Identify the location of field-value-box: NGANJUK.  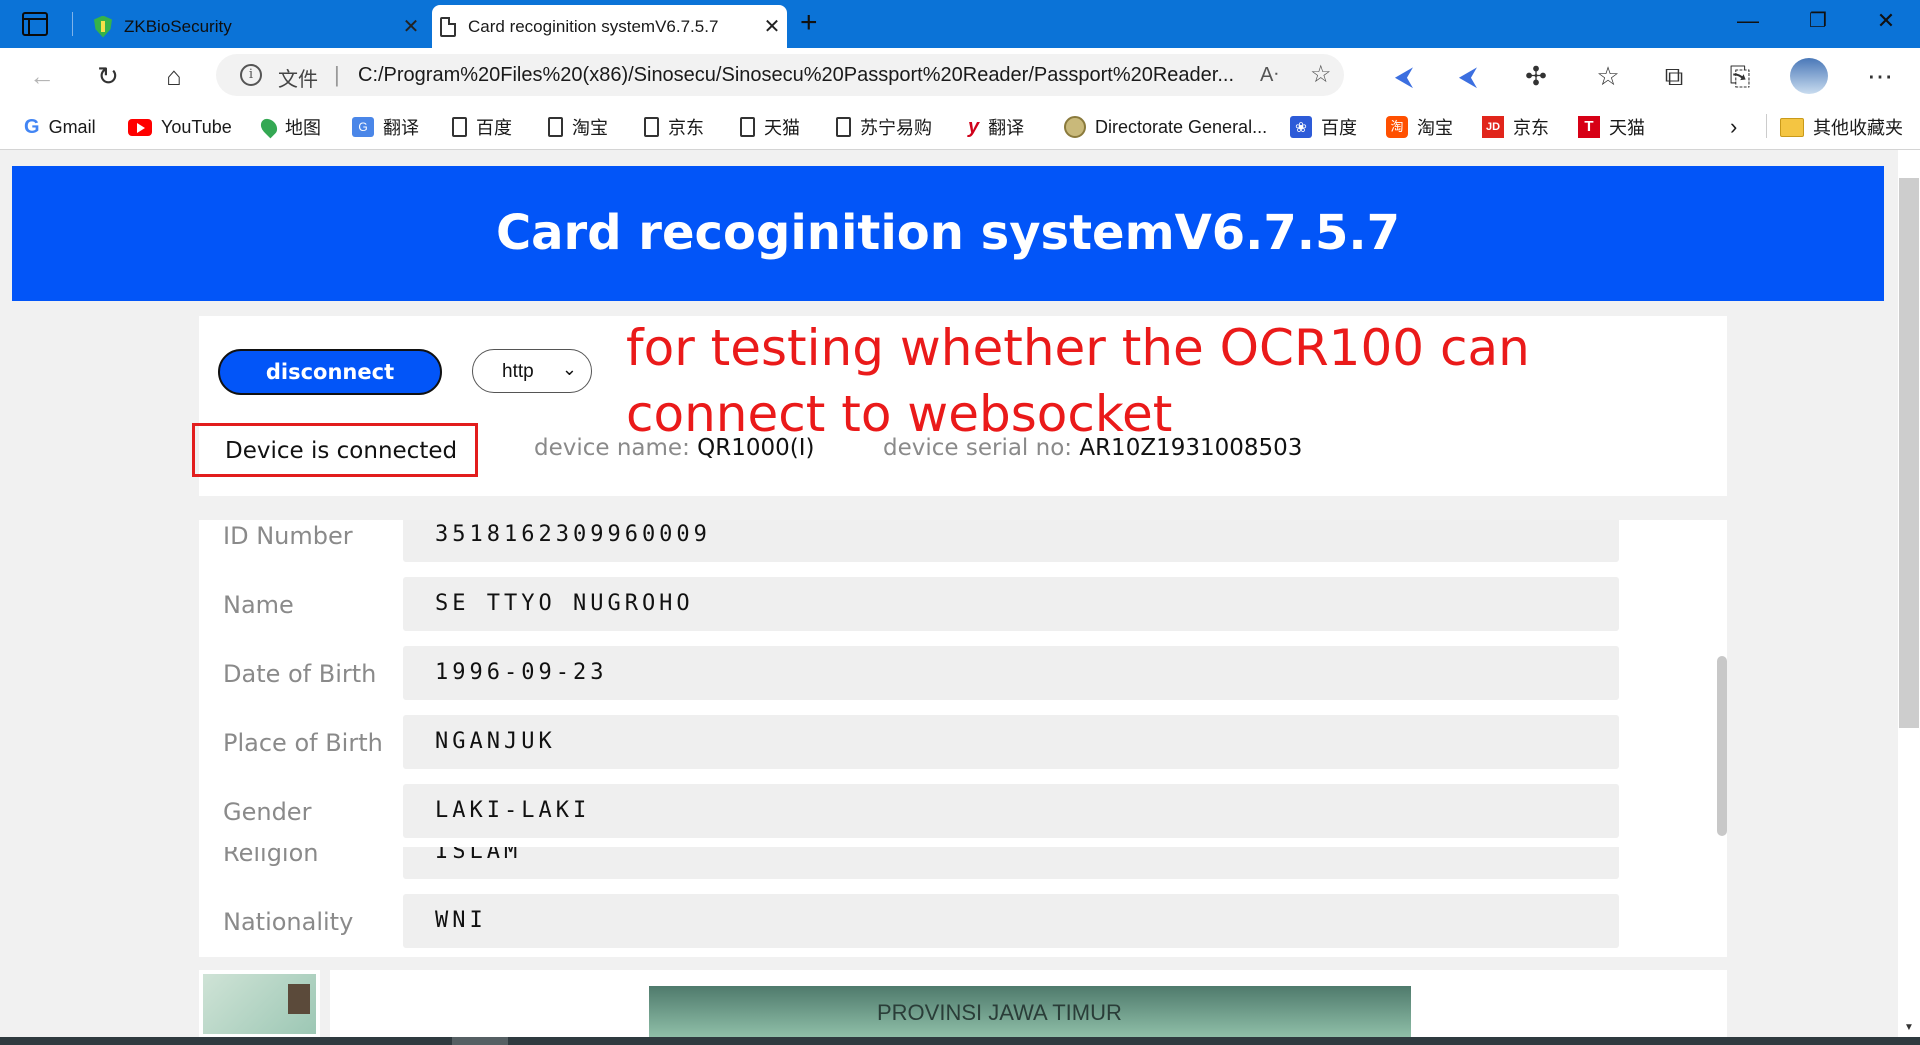
(1011, 742).